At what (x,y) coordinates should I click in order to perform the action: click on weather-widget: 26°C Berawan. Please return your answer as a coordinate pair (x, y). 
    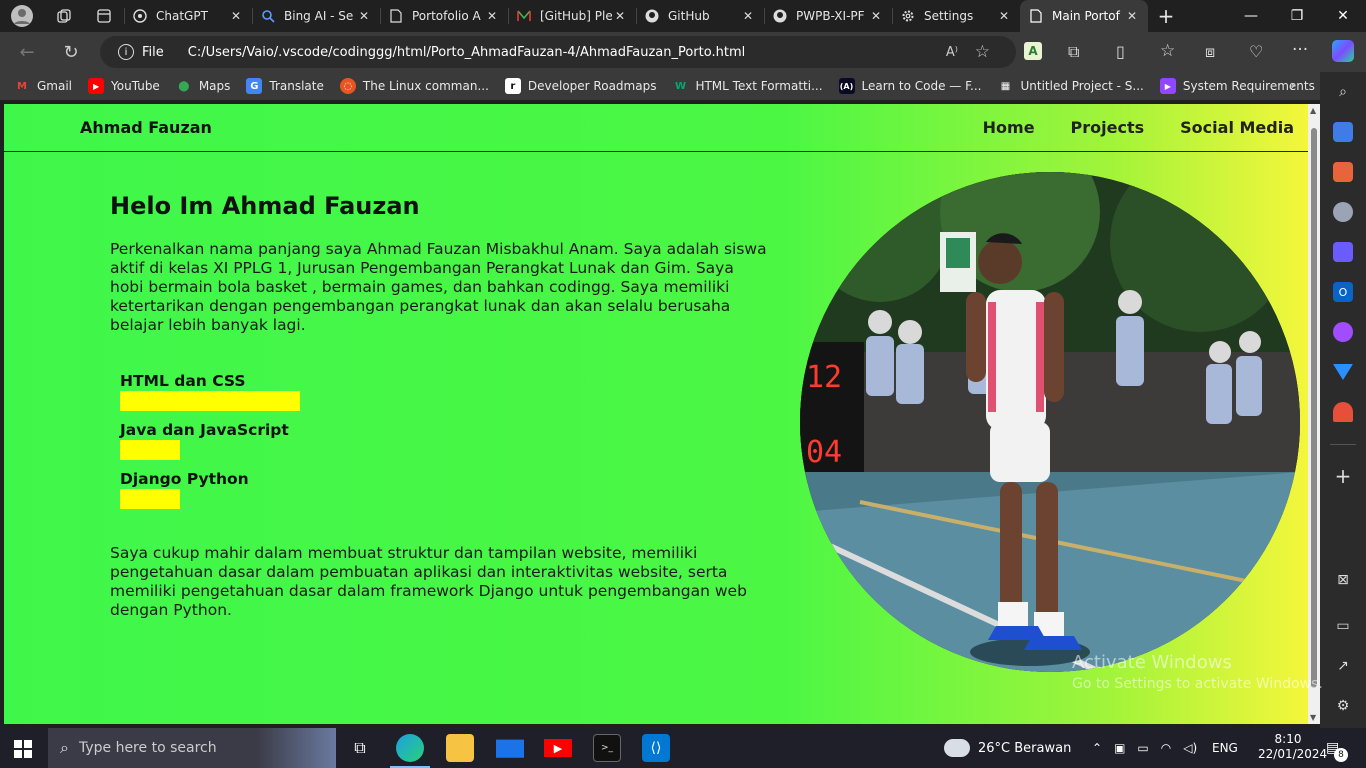
    Looking at the image, I should click on (1007, 748).